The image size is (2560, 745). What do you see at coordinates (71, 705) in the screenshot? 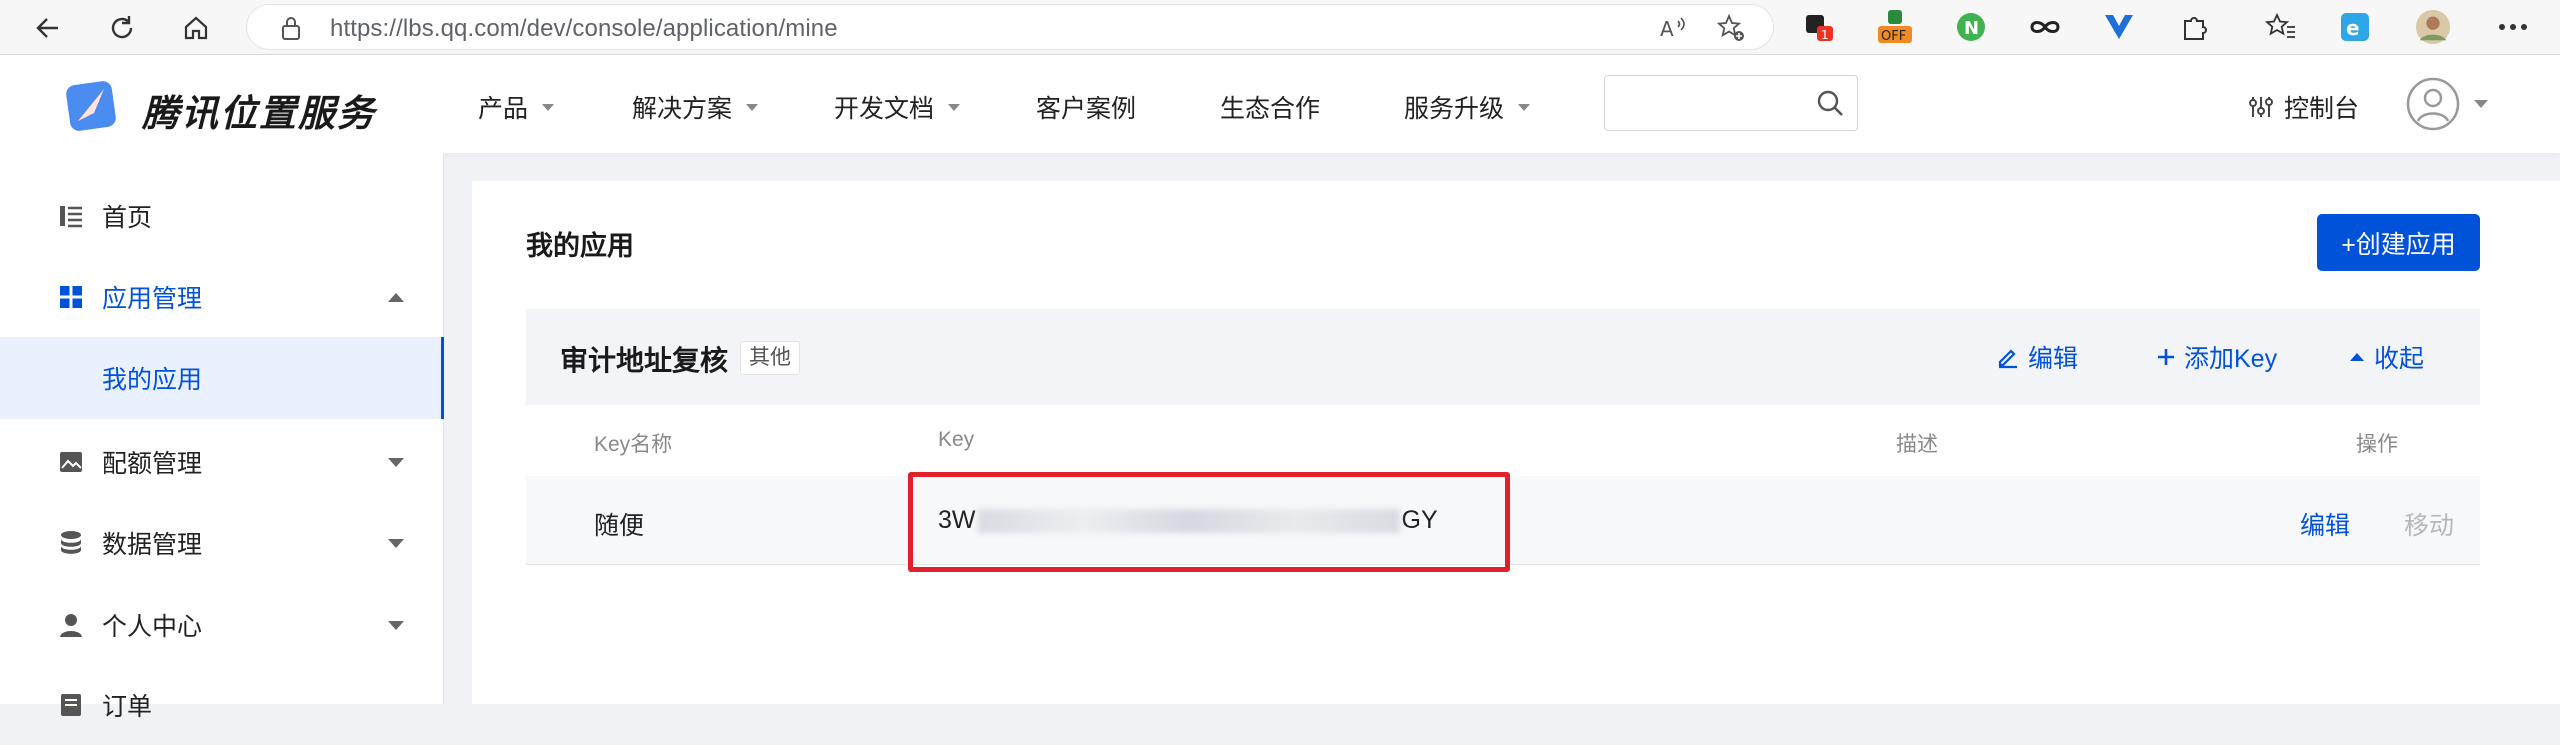
I see `order-icon` at bounding box center [71, 705].